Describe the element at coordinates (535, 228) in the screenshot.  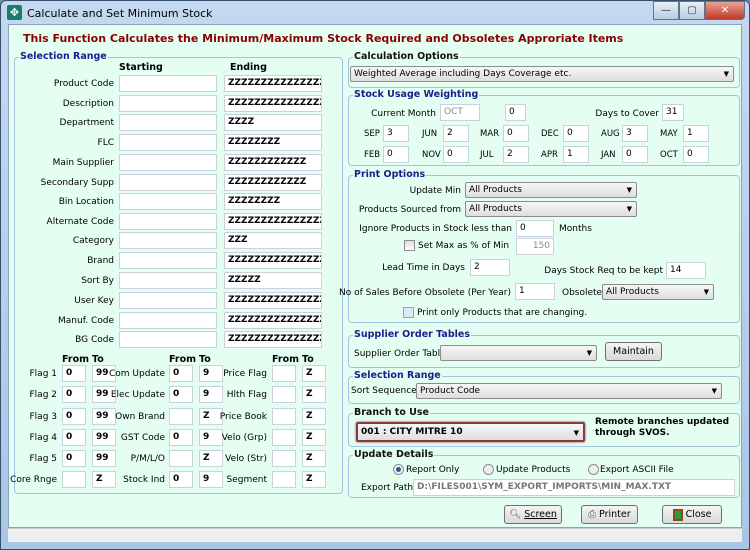
I see `ignore-months-field: 0` at that location.